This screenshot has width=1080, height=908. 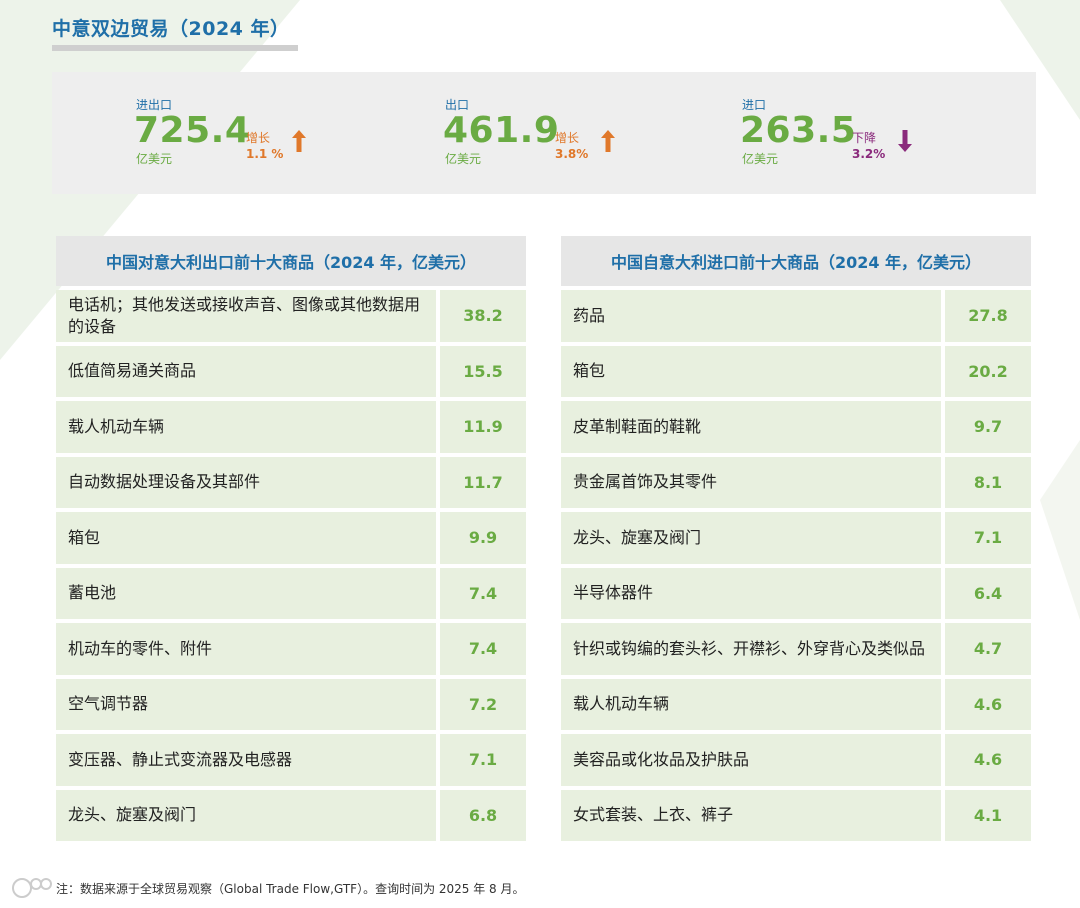 What do you see at coordinates (988, 316) in the screenshot?
I see `commodity-value: 27.8` at bounding box center [988, 316].